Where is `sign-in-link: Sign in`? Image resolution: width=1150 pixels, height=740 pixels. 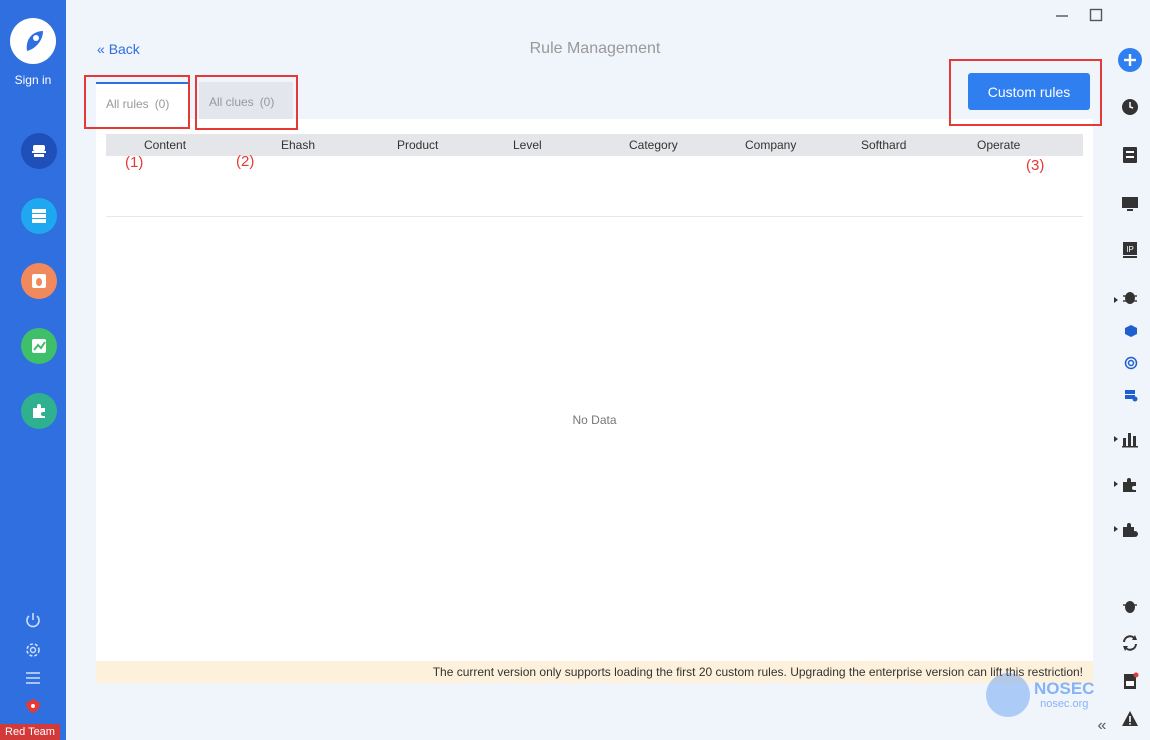 sign-in-link: Sign in is located at coordinates (33, 80).